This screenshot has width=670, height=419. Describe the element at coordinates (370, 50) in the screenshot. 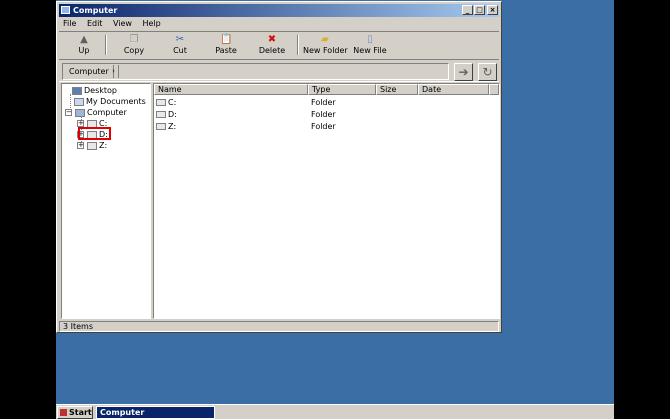

I see `new-file-label: New File` at that location.